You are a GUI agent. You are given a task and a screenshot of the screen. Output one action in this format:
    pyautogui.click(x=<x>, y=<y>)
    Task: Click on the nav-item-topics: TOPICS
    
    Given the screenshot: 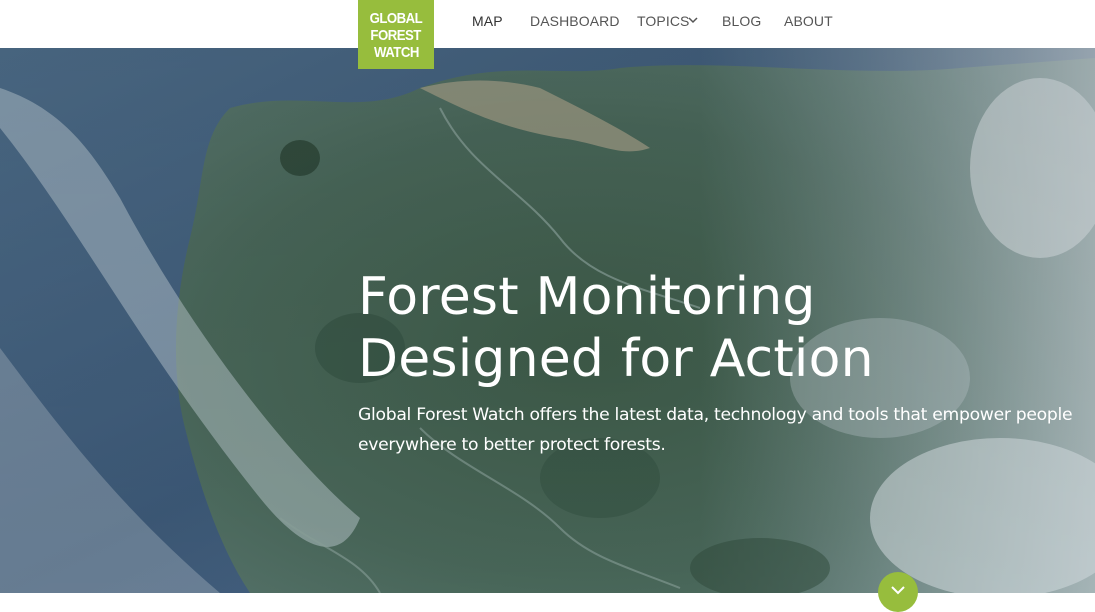 What is the action you would take?
    pyautogui.click(x=663, y=21)
    